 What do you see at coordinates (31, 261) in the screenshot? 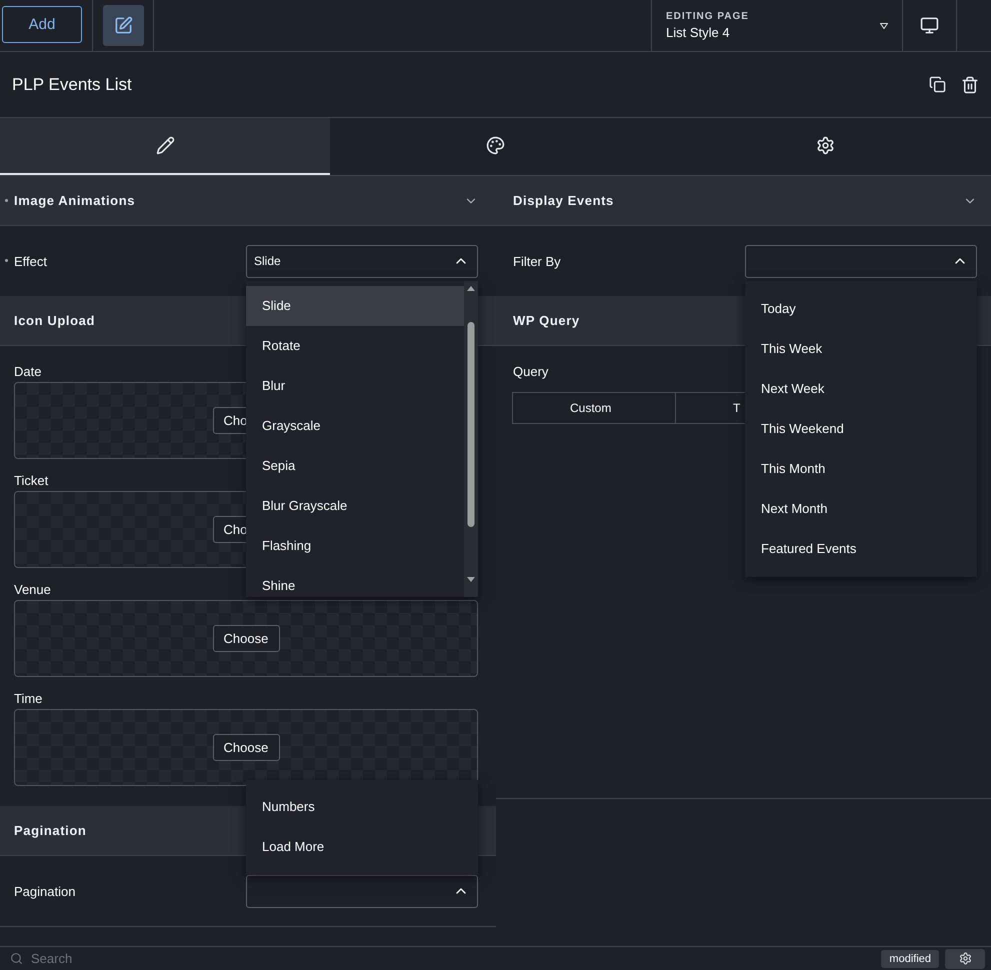
I see `field-label: Effect` at bounding box center [31, 261].